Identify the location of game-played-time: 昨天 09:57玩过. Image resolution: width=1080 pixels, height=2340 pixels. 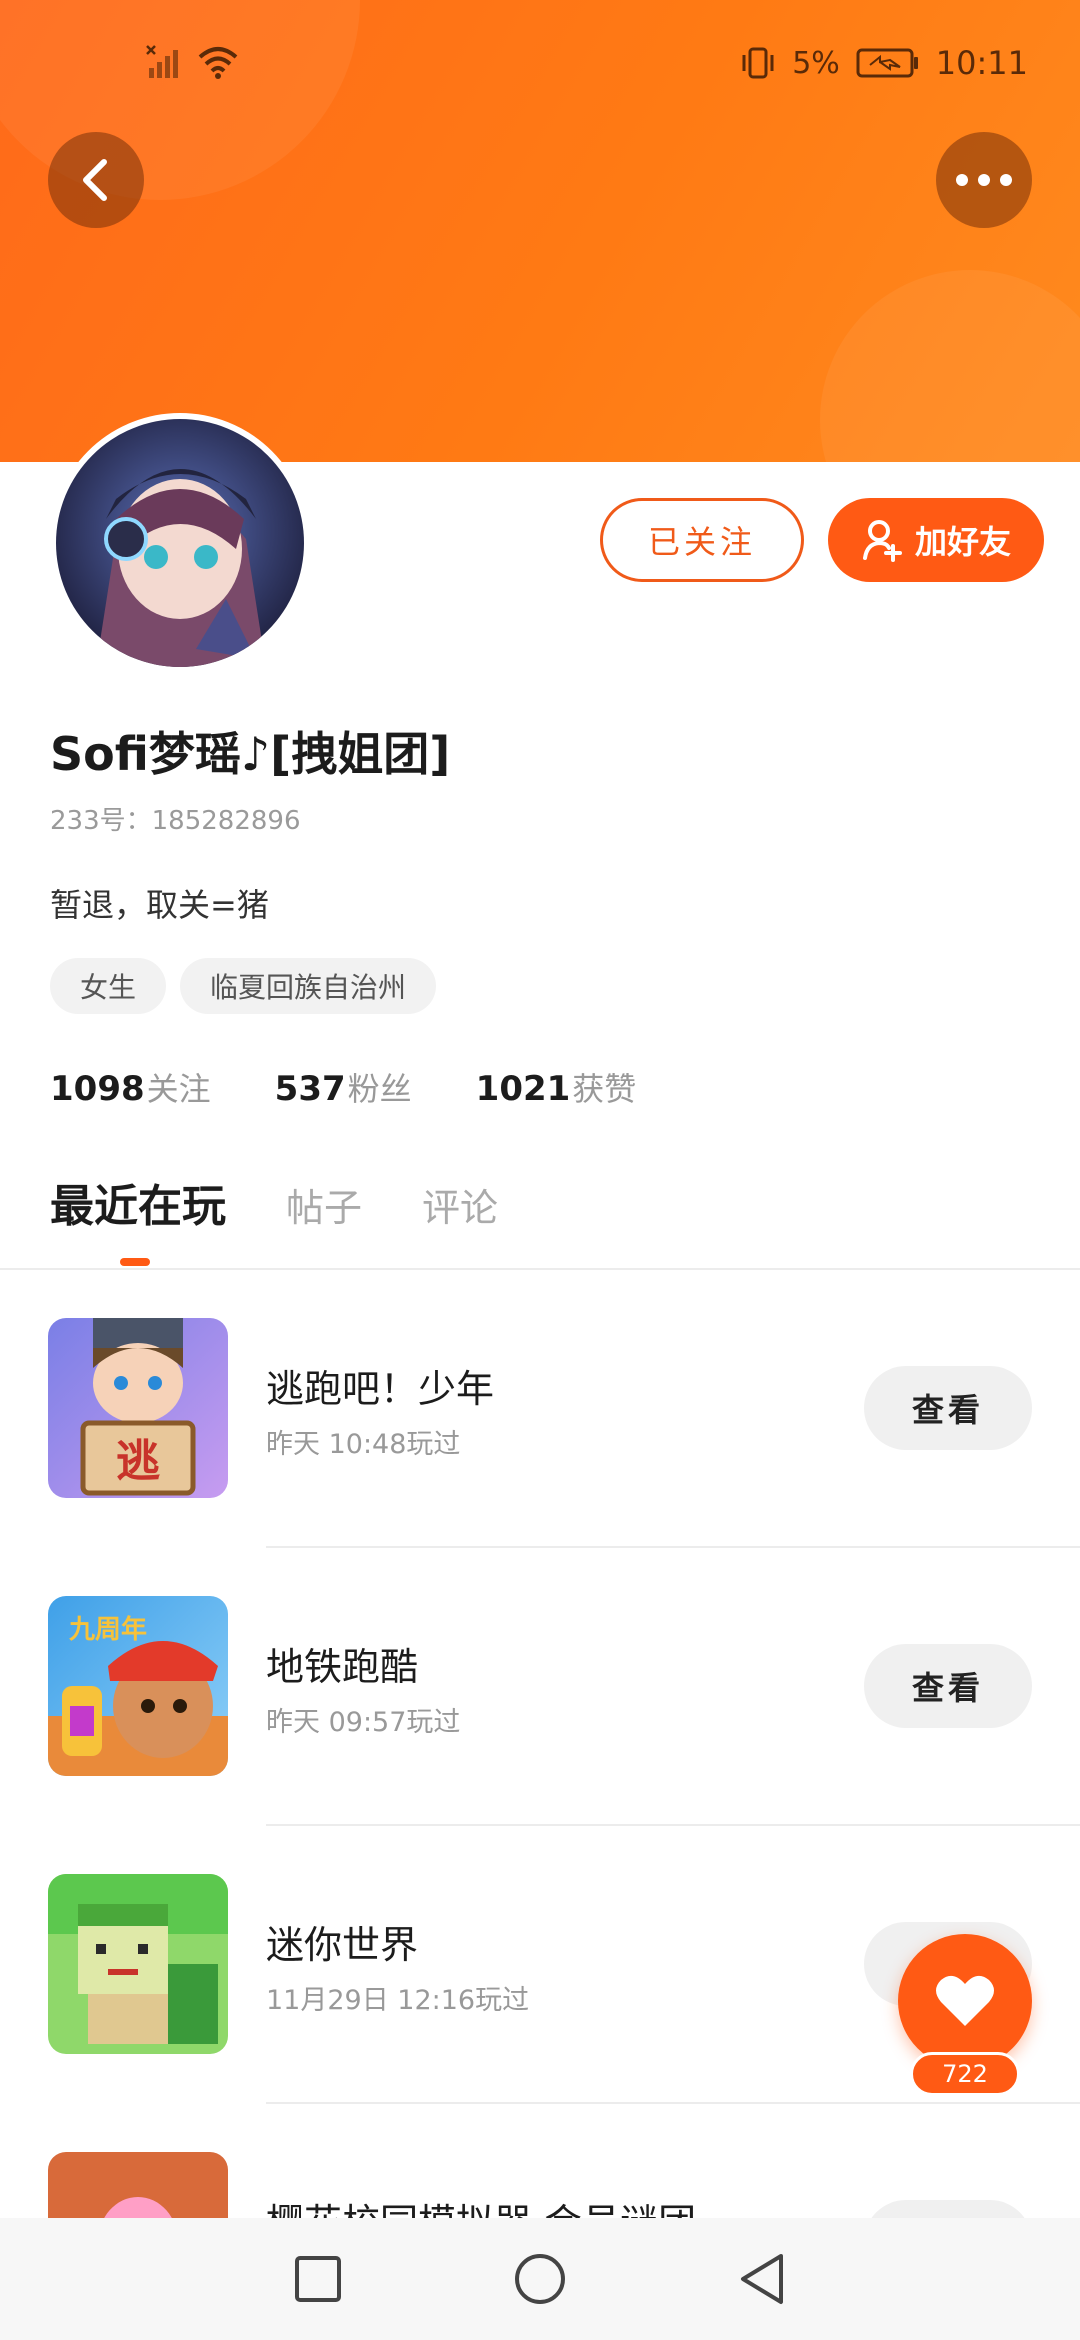
(363, 1722).